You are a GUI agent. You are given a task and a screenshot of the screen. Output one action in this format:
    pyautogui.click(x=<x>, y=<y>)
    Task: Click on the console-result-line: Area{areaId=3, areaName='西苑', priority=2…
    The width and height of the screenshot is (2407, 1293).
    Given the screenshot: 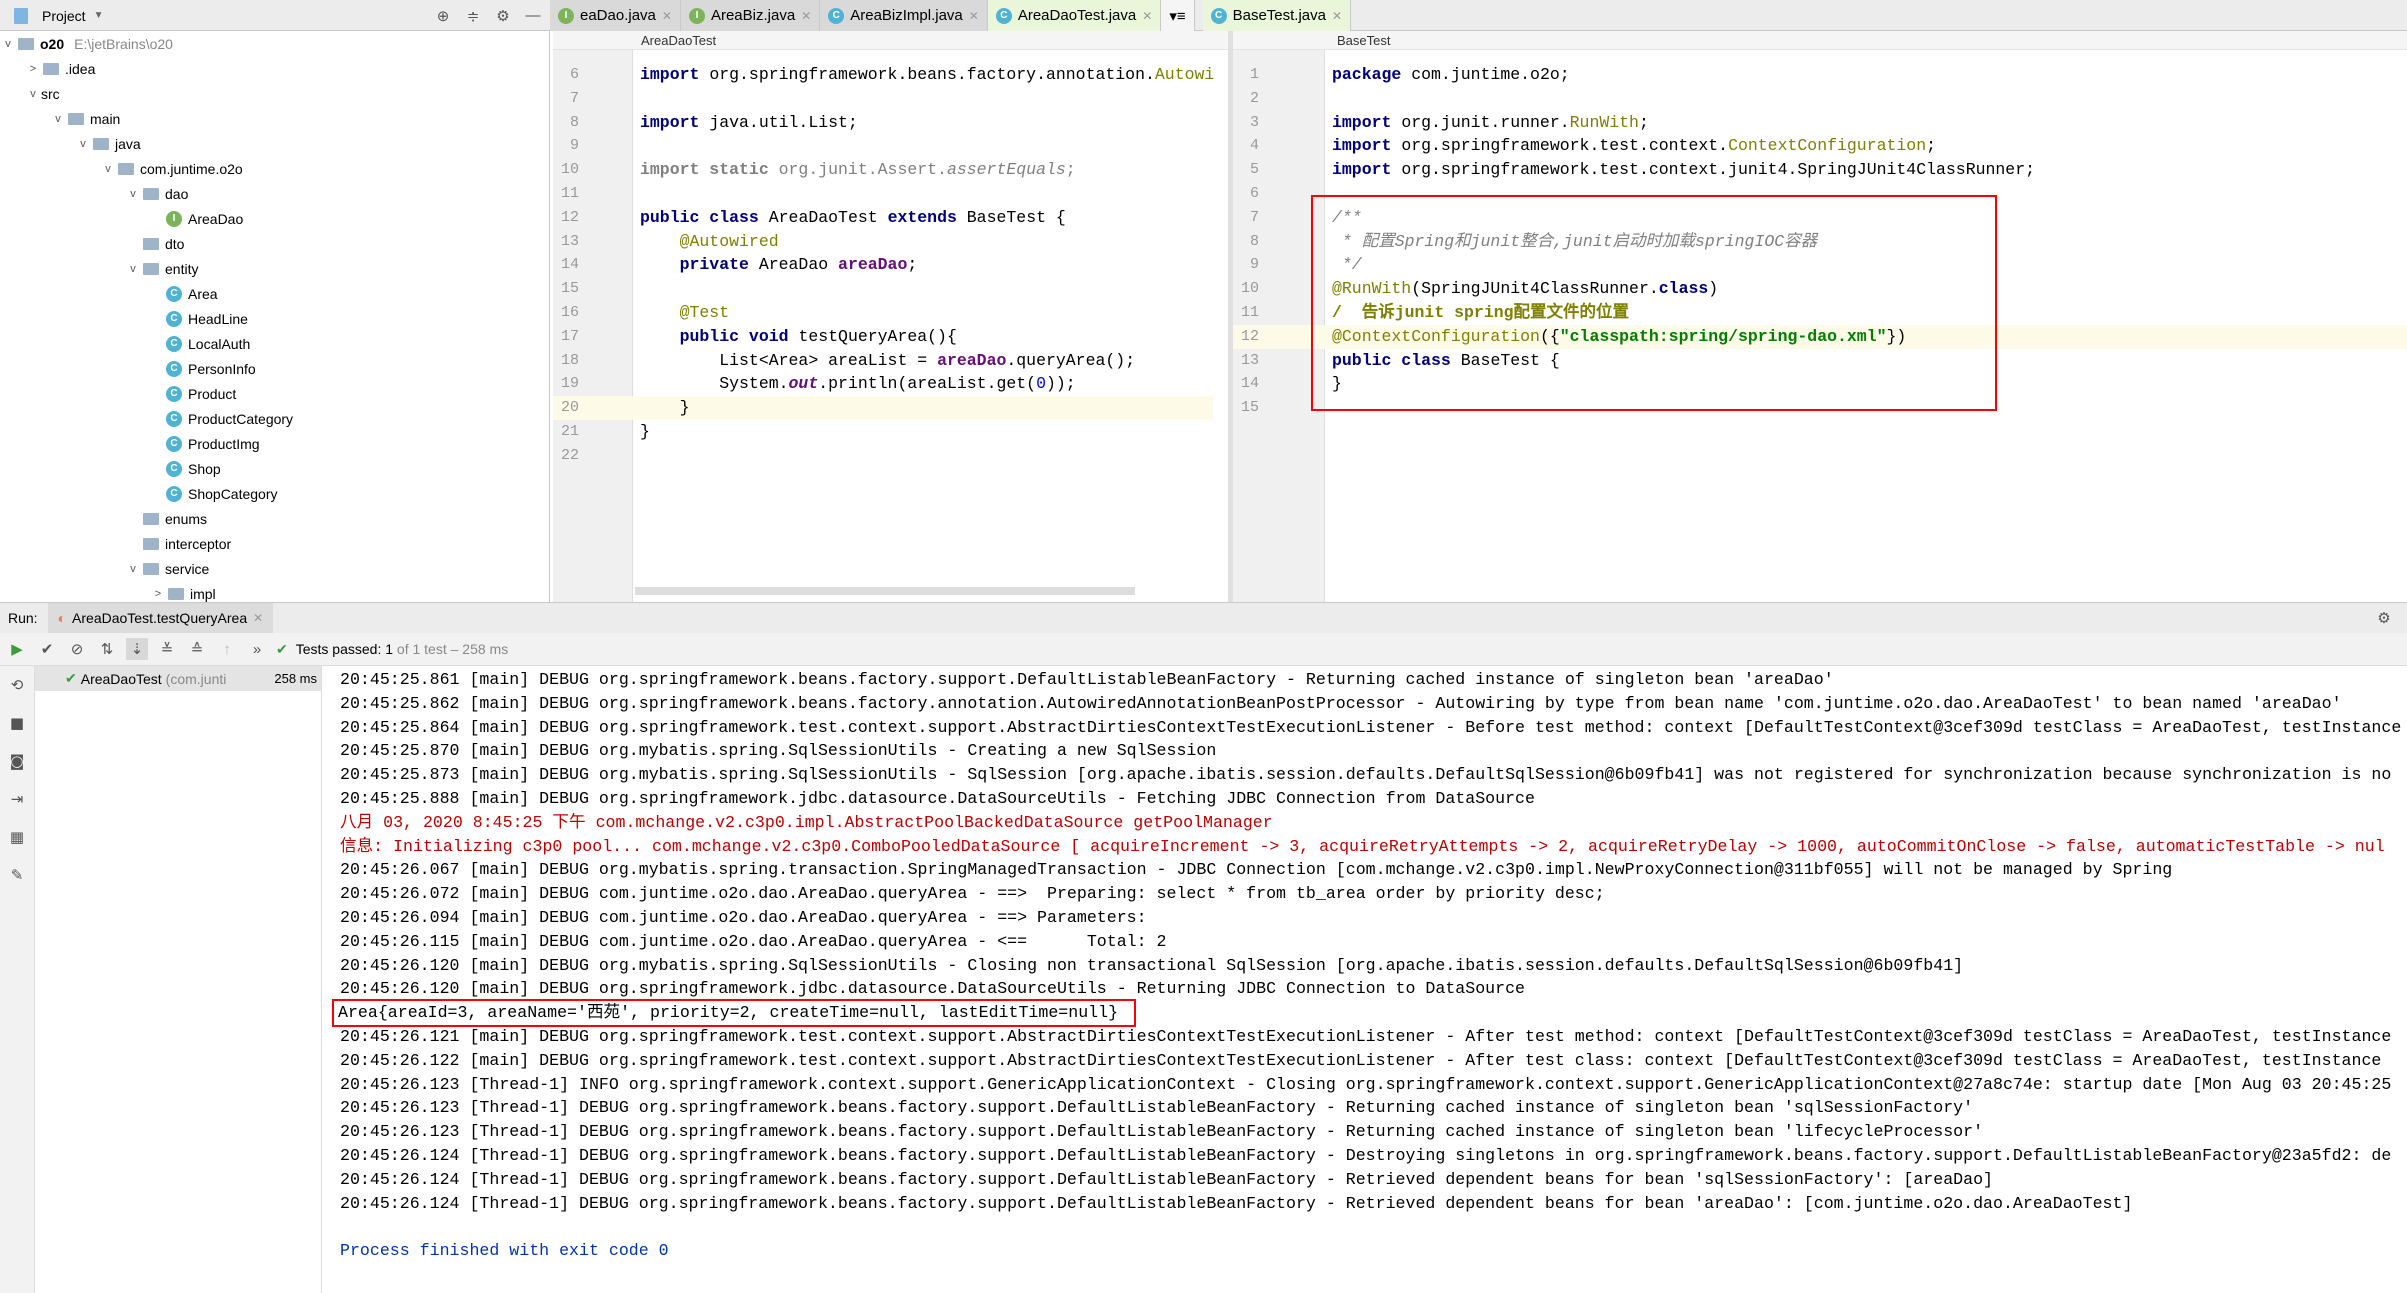 What is the action you would take?
    pyautogui.click(x=734, y=1013)
    